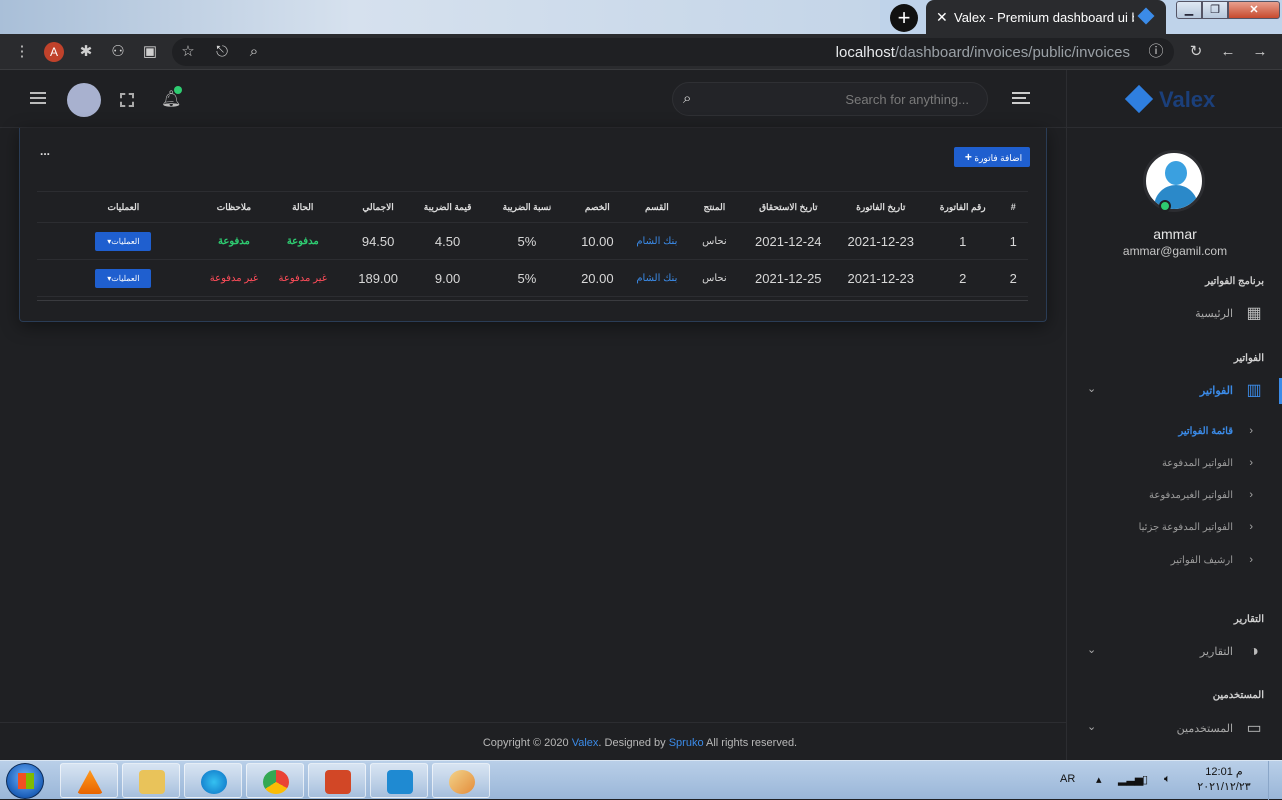 This screenshot has width=1282, height=800. What do you see at coordinates (1130, 779) in the screenshot?
I see `network-icon: ▂▃▅` at bounding box center [1130, 779].